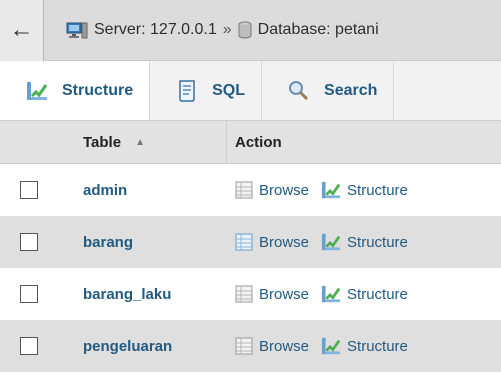  I want to click on header-table: Table ▲, so click(147, 142).